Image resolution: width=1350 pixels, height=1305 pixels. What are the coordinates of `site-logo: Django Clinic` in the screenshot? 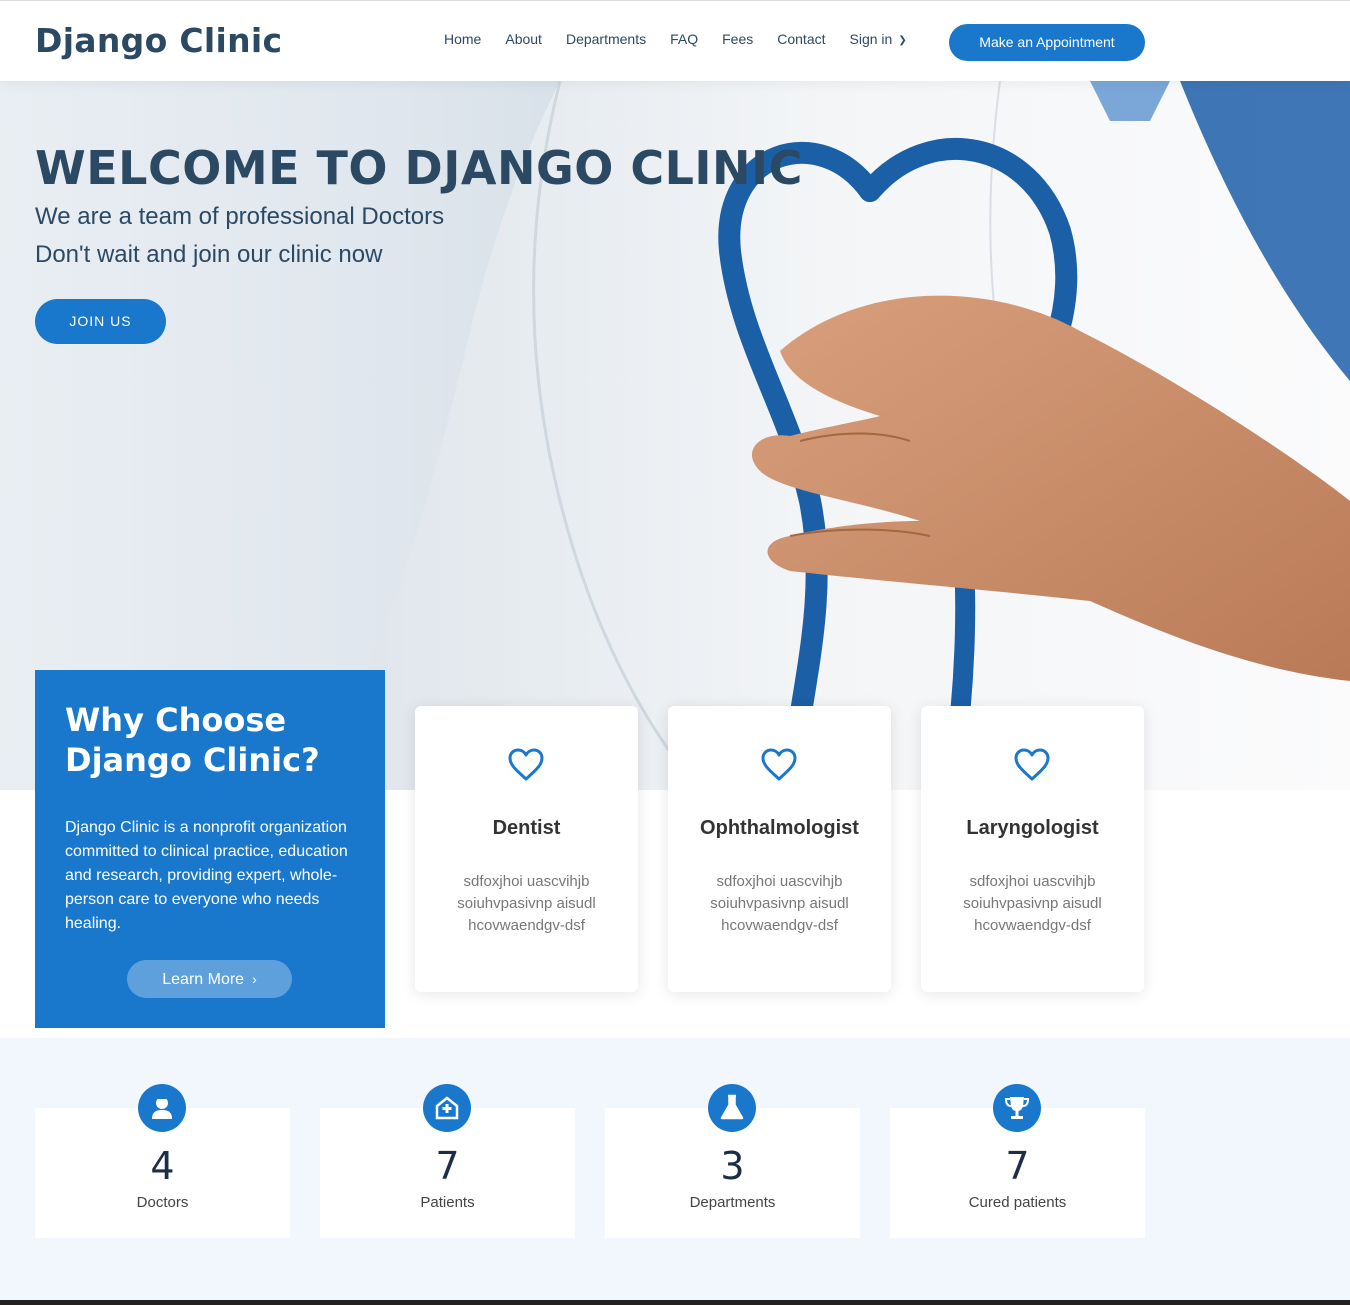 It's located at (158, 40).